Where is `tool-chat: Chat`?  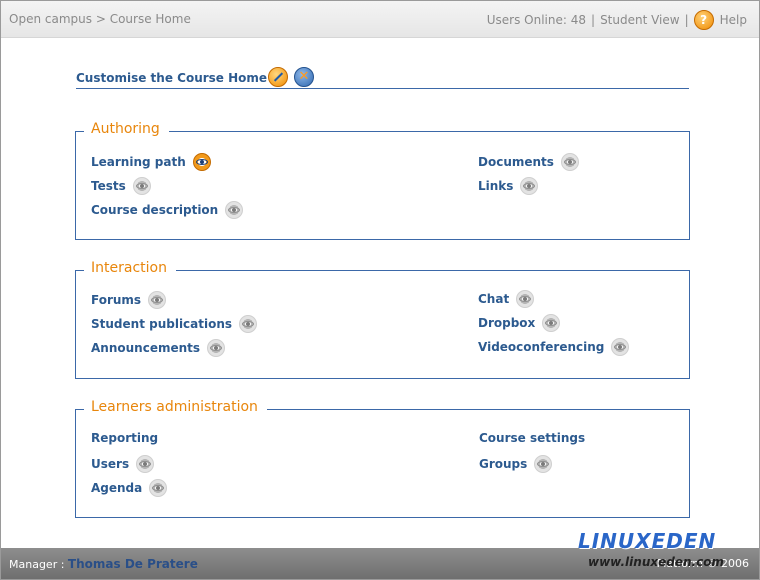 tool-chat: Chat is located at coordinates (506, 299).